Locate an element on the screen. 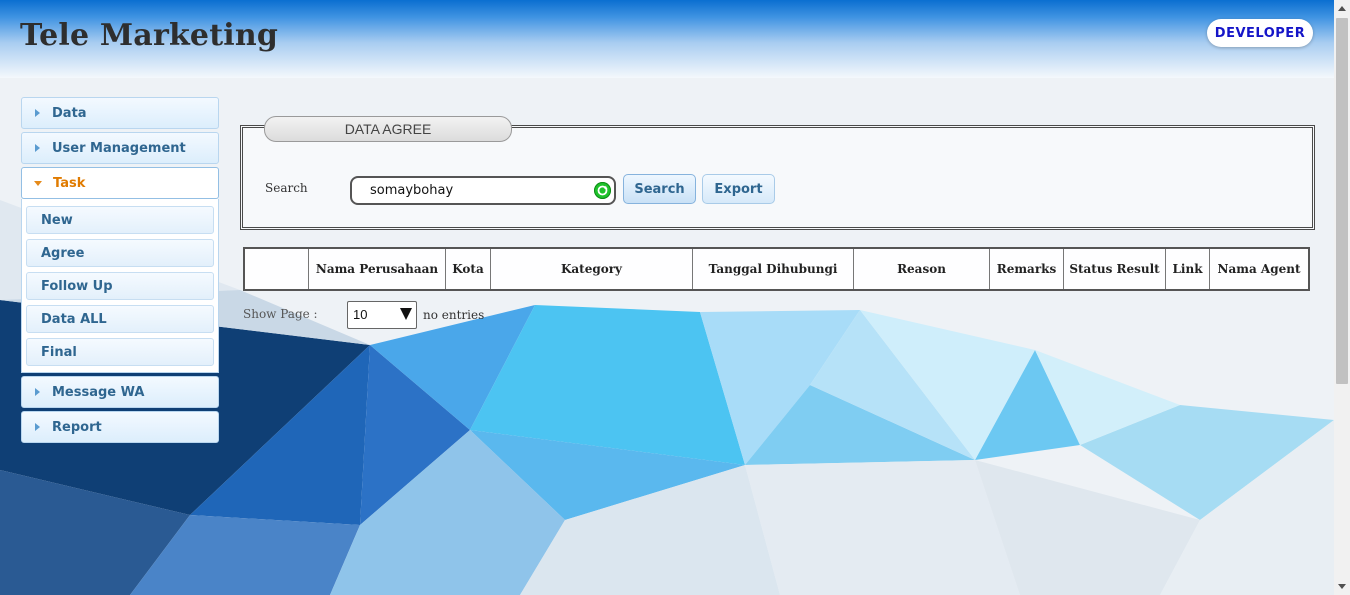 The height and width of the screenshot is (595, 1350). search-field is located at coordinates (483, 190).